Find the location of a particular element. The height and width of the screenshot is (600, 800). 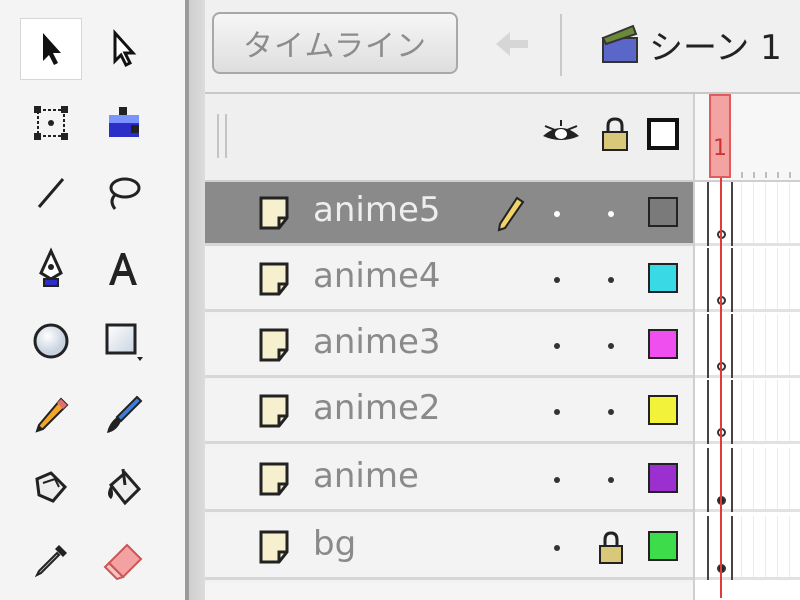

layer-row-anime5: anime5 is located at coordinates (449, 214).